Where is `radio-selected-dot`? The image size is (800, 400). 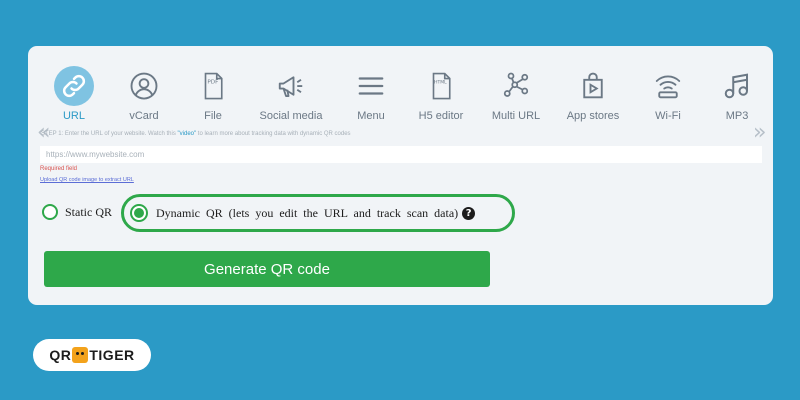
radio-selected-dot is located at coordinates (139, 213).